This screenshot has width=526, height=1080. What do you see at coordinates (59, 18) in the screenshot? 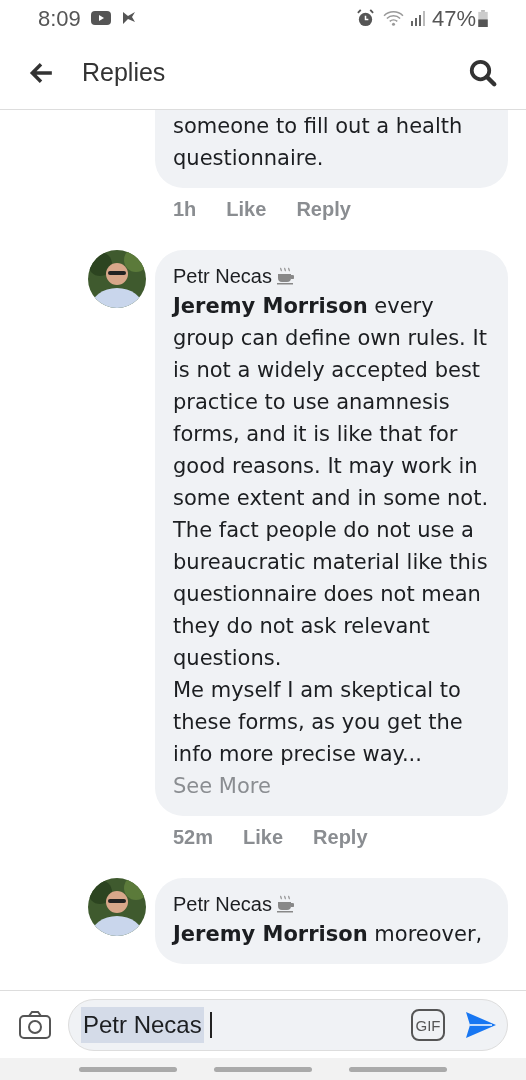
I see `status-time: 8:09` at bounding box center [59, 18].